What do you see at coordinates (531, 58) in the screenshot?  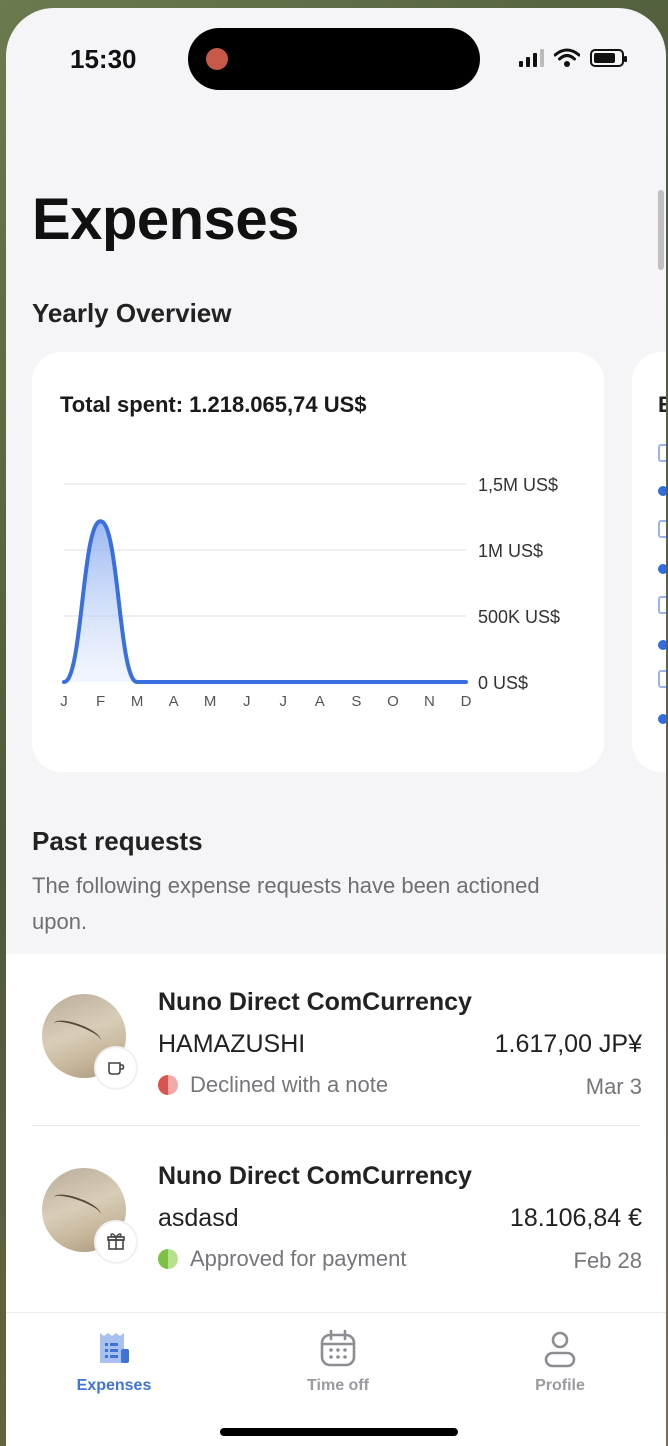 I see `cellular-signal-icon` at bounding box center [531, 58].